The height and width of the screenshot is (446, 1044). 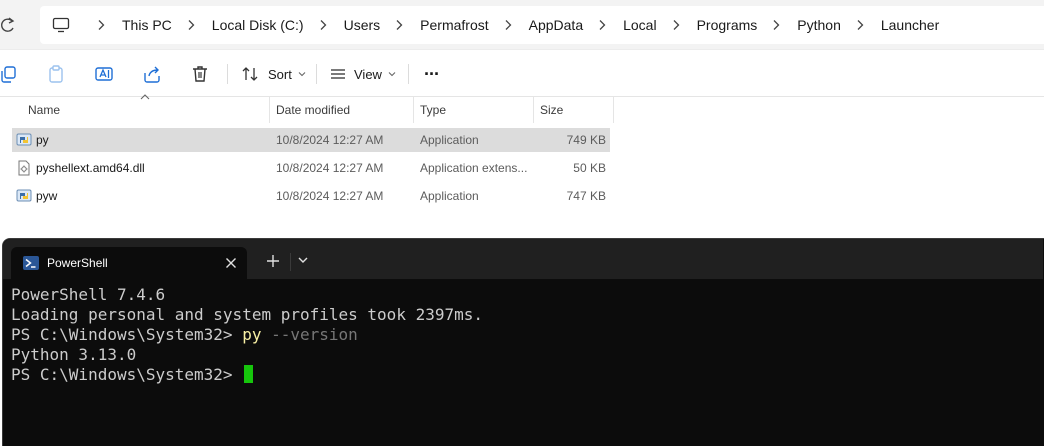 I want to click on more-icon: ···, so click(x=432, y=73).